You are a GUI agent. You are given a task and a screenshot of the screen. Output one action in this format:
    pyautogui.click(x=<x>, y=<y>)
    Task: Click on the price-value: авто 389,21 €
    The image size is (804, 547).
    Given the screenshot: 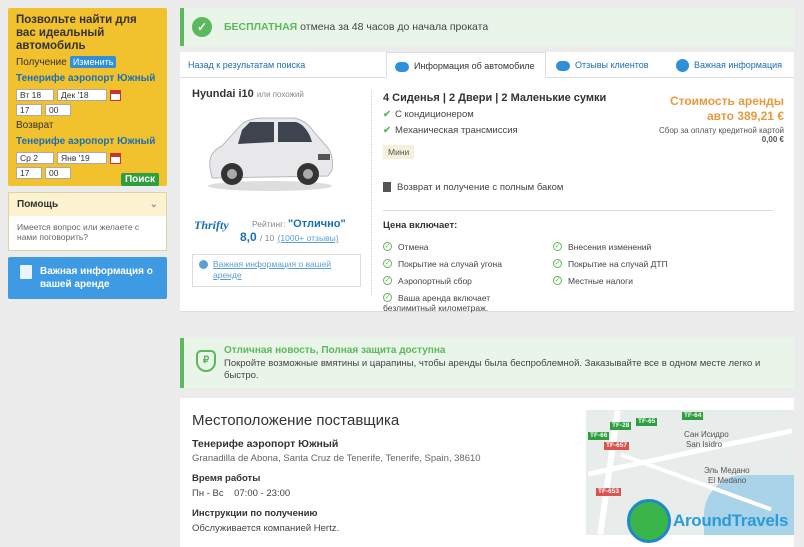 What is the action you would take?
    pyautogui.click(x=745, y=116)
    